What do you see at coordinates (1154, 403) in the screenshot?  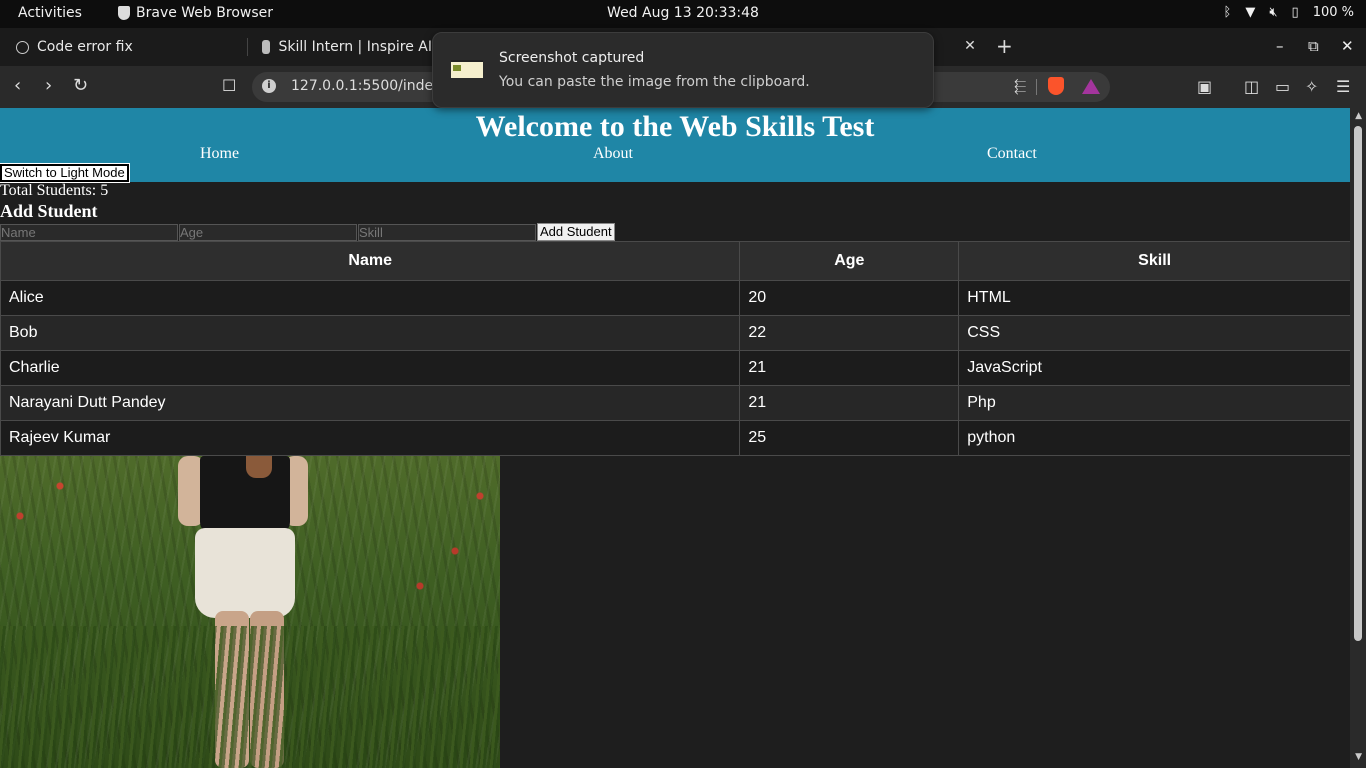 I see `cell-skill: Php` at bounding box center [1154, 403].